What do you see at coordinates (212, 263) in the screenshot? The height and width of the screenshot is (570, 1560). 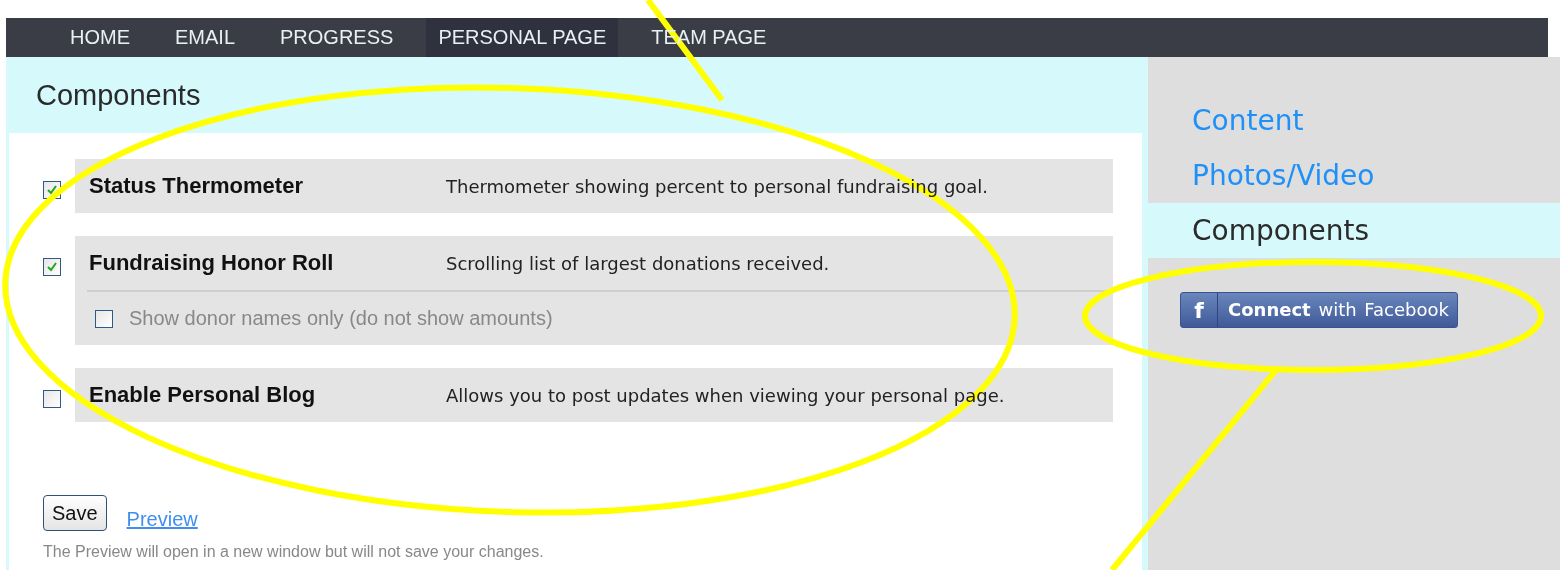 I see `component-name: Fundraising Honor Roll` at bounding box center [212, 263].